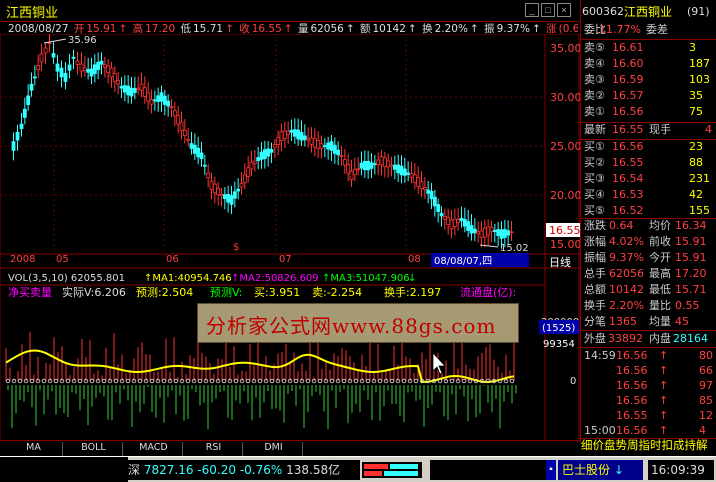  Describe the element at coordinates (414, 259) in the screenshot. I see `x-tick: 08` at that location.